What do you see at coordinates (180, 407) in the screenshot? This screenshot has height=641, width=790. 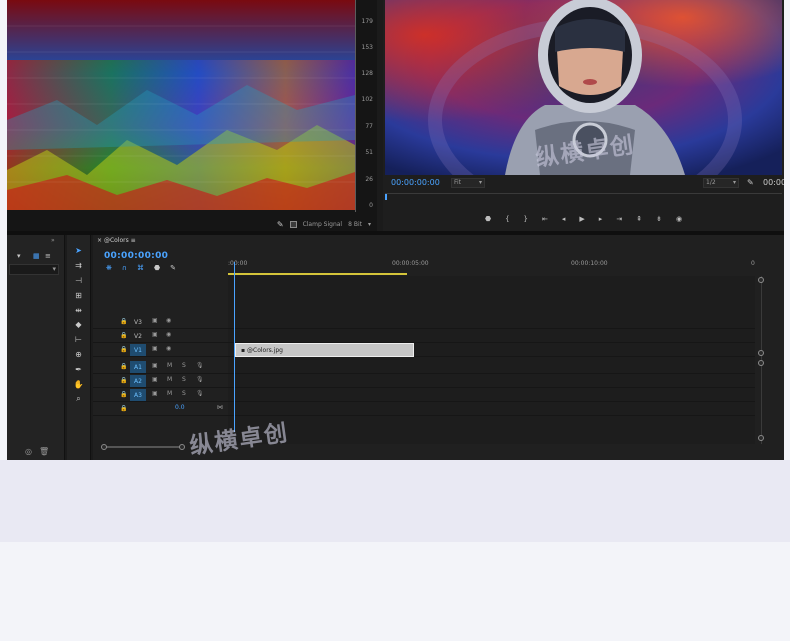 I see `master-level: 0.0` at bounding box center [180, 407].